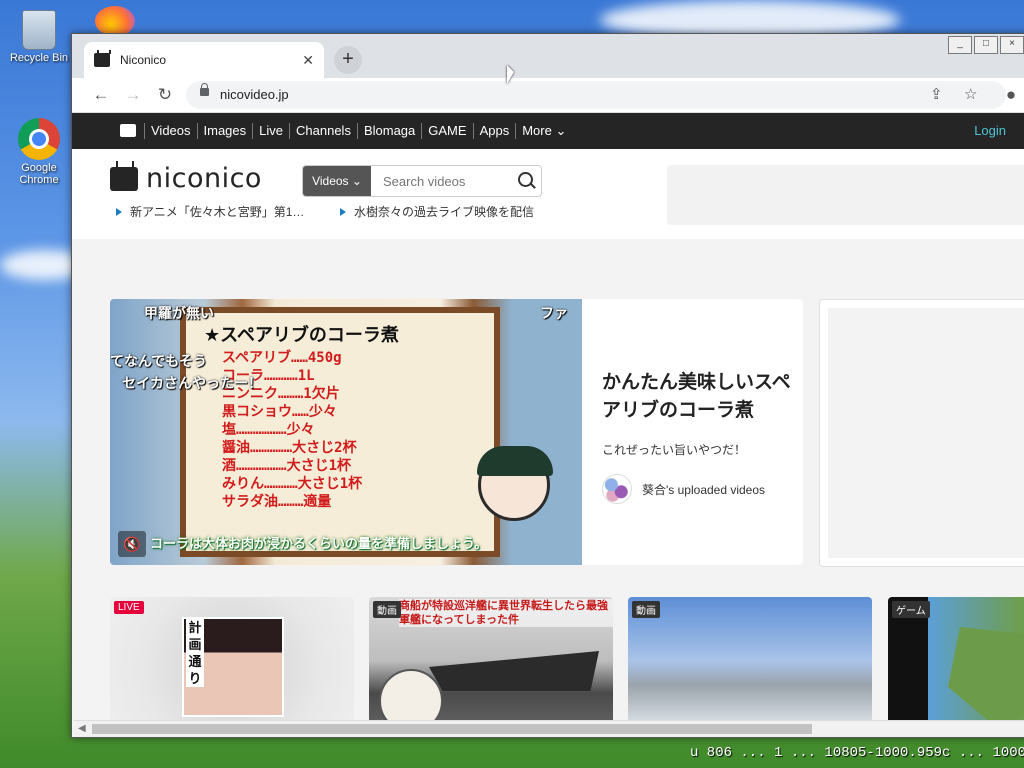 The width and height of the screenshot is (1024, 768). Describe the element at coordinates (102, 60) in the screenshot. I see `niconico-favicon-icon` at that location.